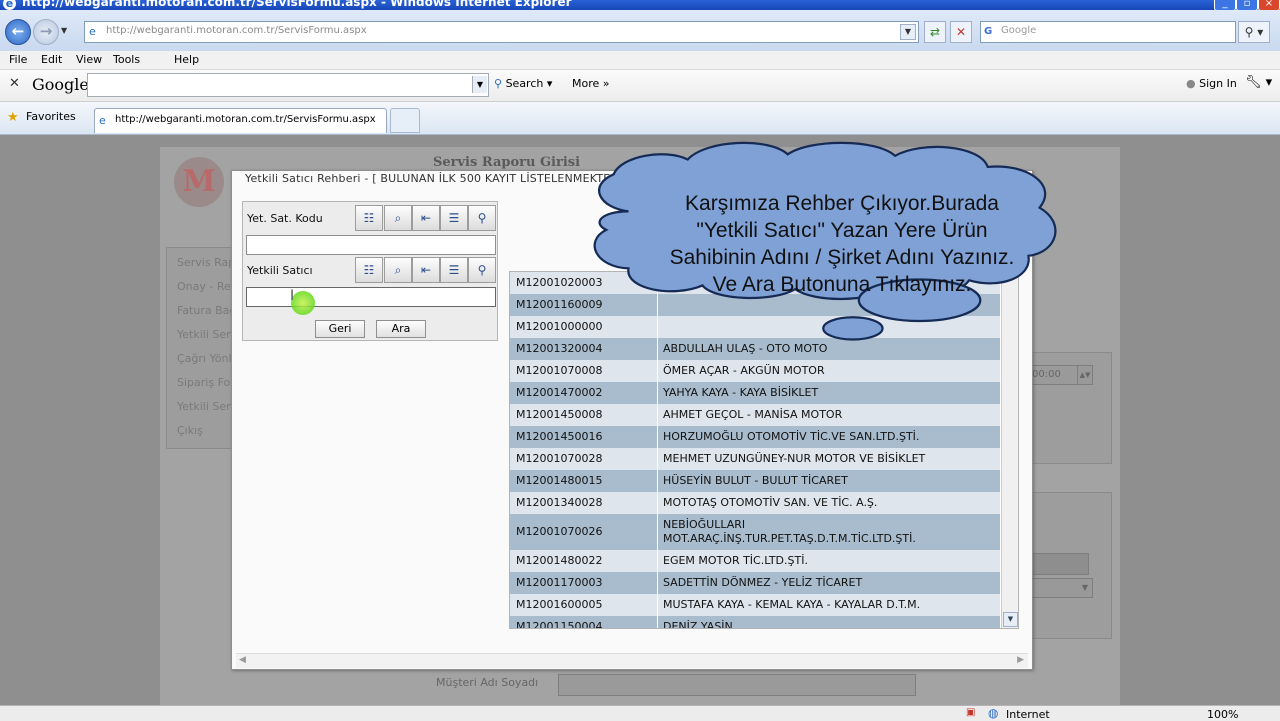 Image resolution: width=1280 pixels, height=721 pixels. What do you see at coordinates (735, 560) in the screenshot?
I see `dealer-name-cell: EGEM MOTOR TİC.LTD.ŞTİ.` at bounding box center [735, 560].